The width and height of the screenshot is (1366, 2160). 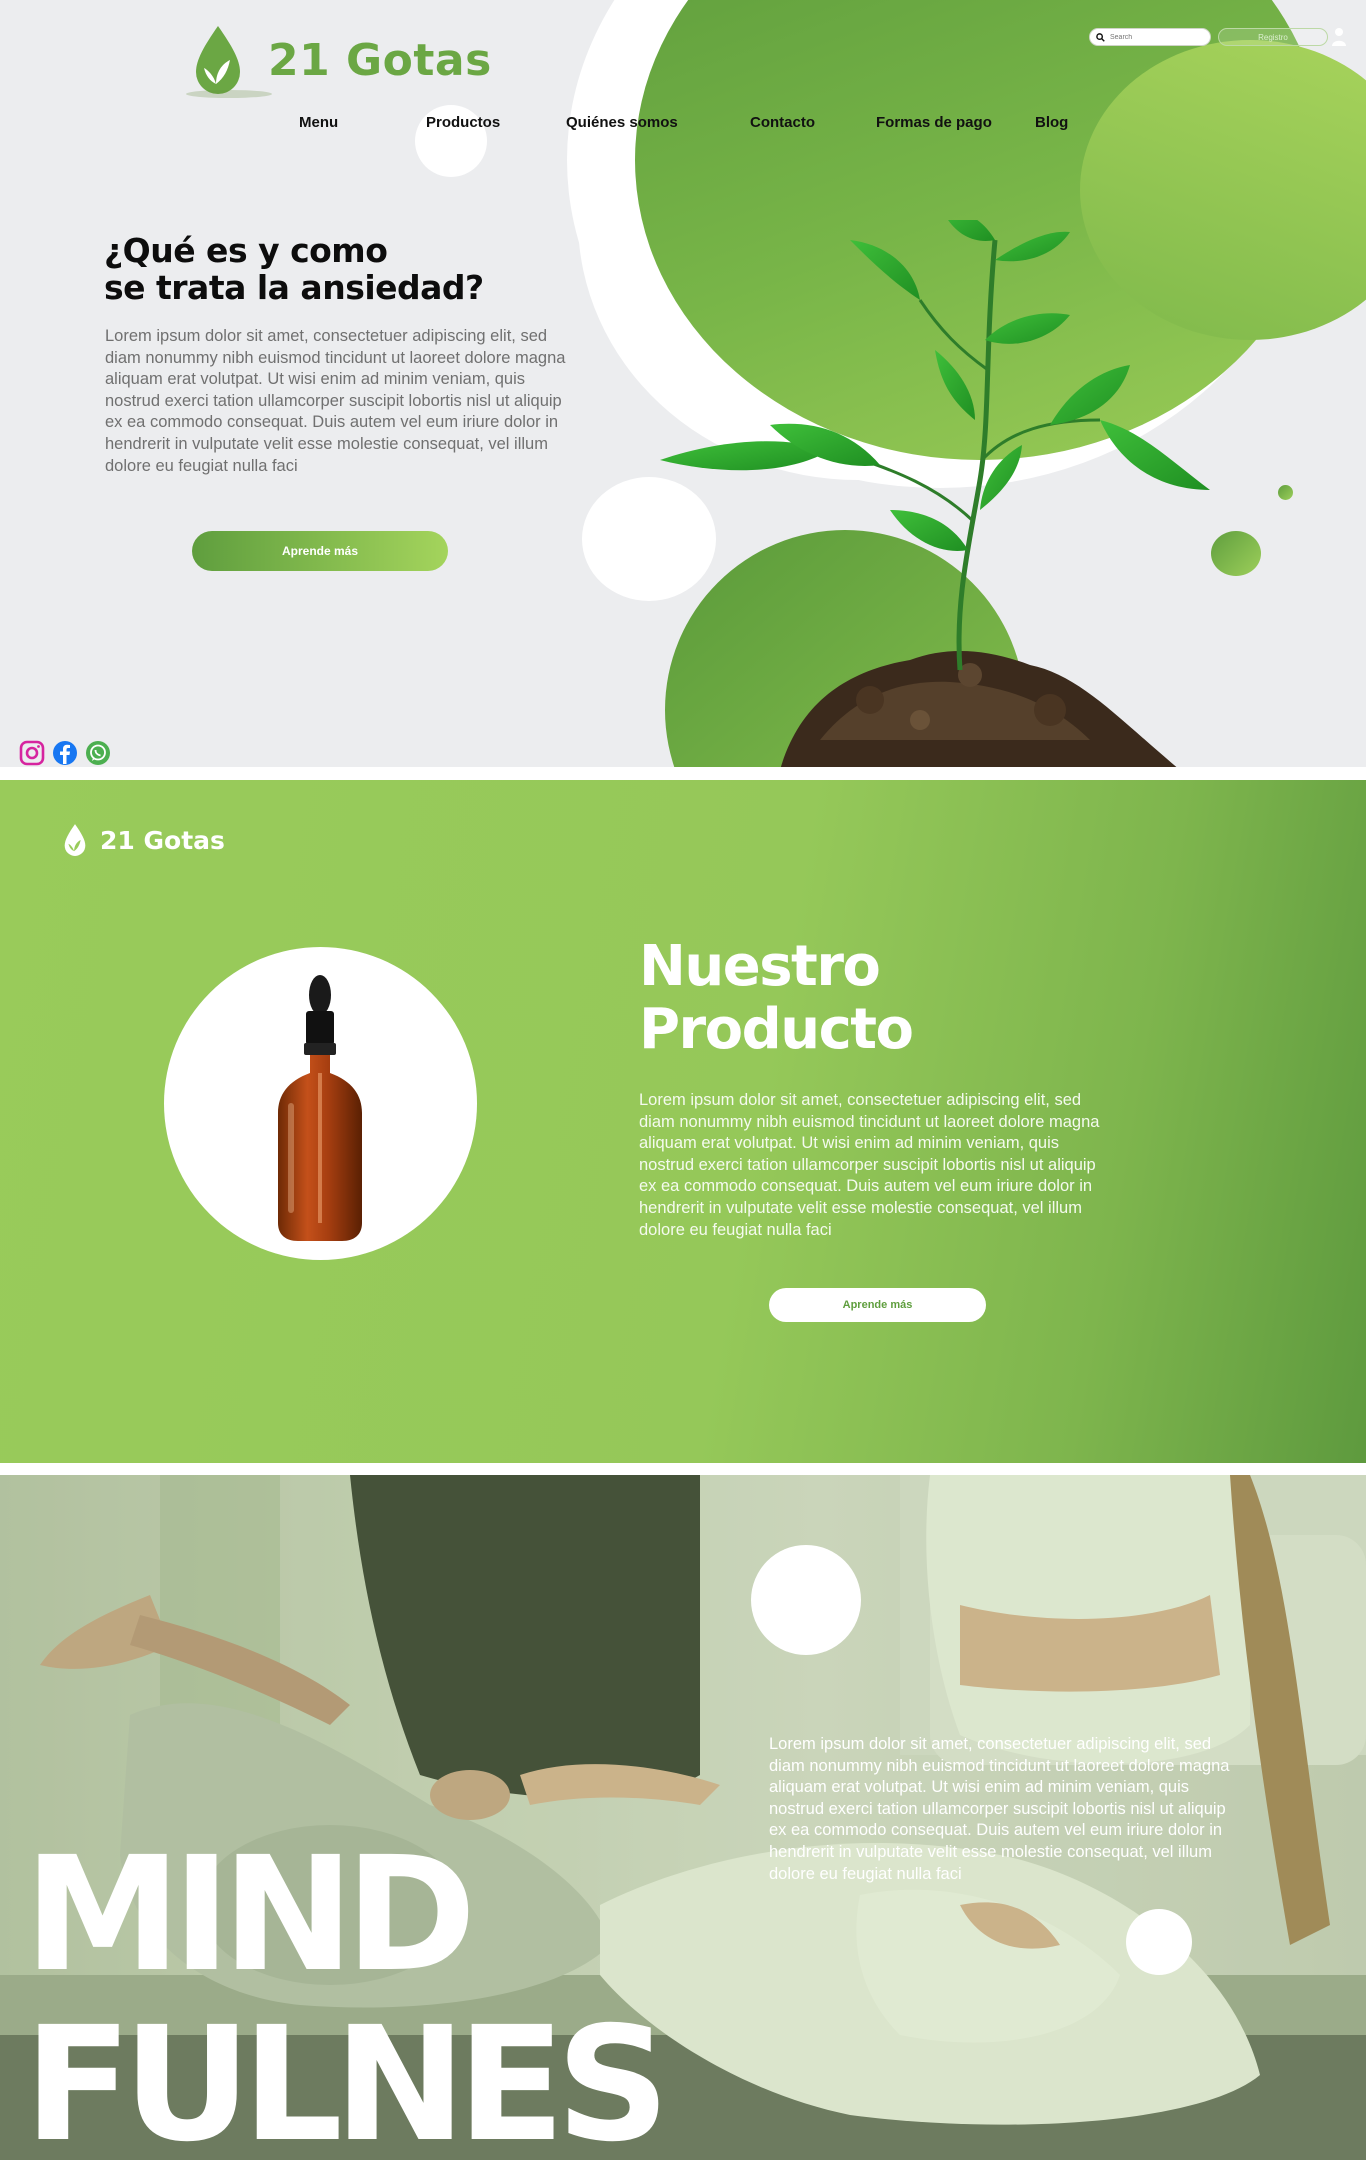 I want to click on hero-title: ¿Qué es y como se trata la ansiedad?, so click(x=329, y=269).